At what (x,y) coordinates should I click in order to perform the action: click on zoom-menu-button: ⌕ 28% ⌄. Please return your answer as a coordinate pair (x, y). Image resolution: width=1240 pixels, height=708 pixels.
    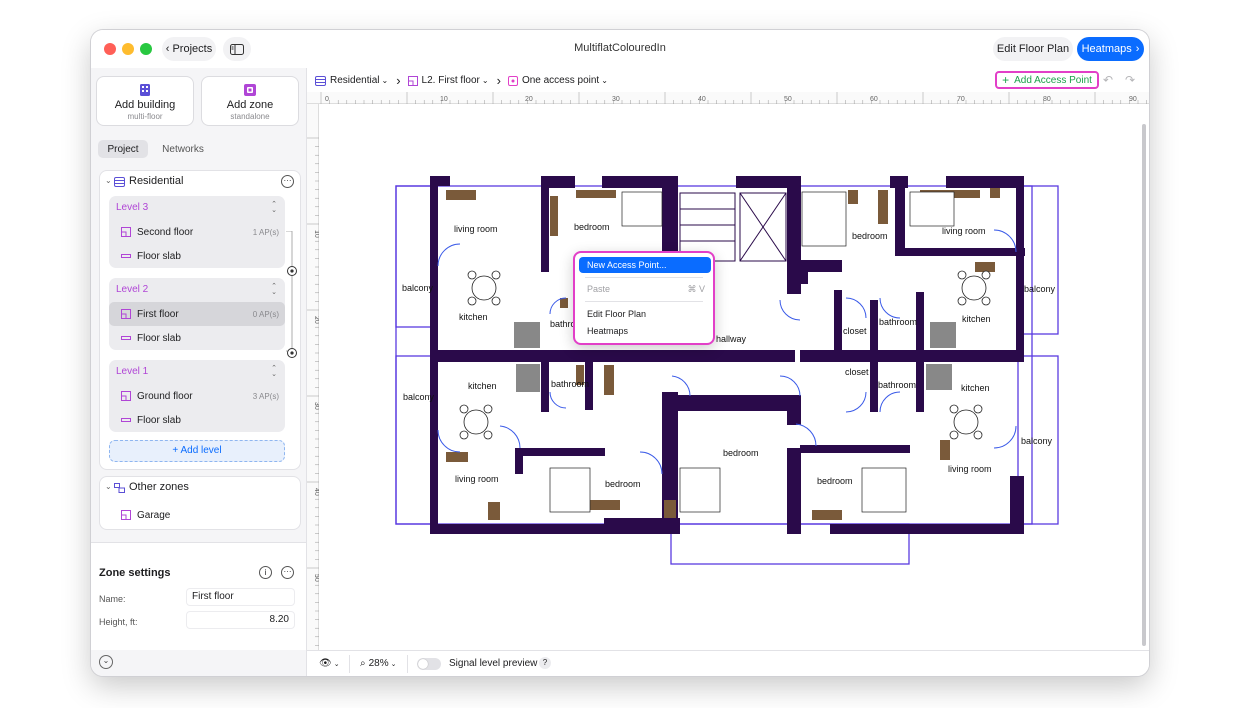
    Looking at the image, I should click on (378, 663).